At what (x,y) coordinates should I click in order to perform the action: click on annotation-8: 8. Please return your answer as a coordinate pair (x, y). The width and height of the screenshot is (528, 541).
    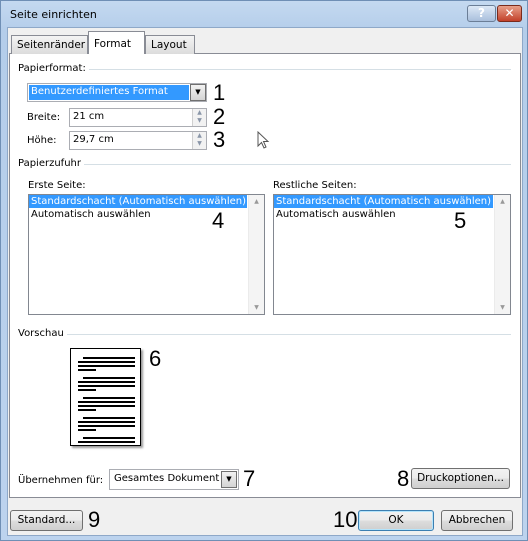
    Looking at the image, I should click on (403, 478).